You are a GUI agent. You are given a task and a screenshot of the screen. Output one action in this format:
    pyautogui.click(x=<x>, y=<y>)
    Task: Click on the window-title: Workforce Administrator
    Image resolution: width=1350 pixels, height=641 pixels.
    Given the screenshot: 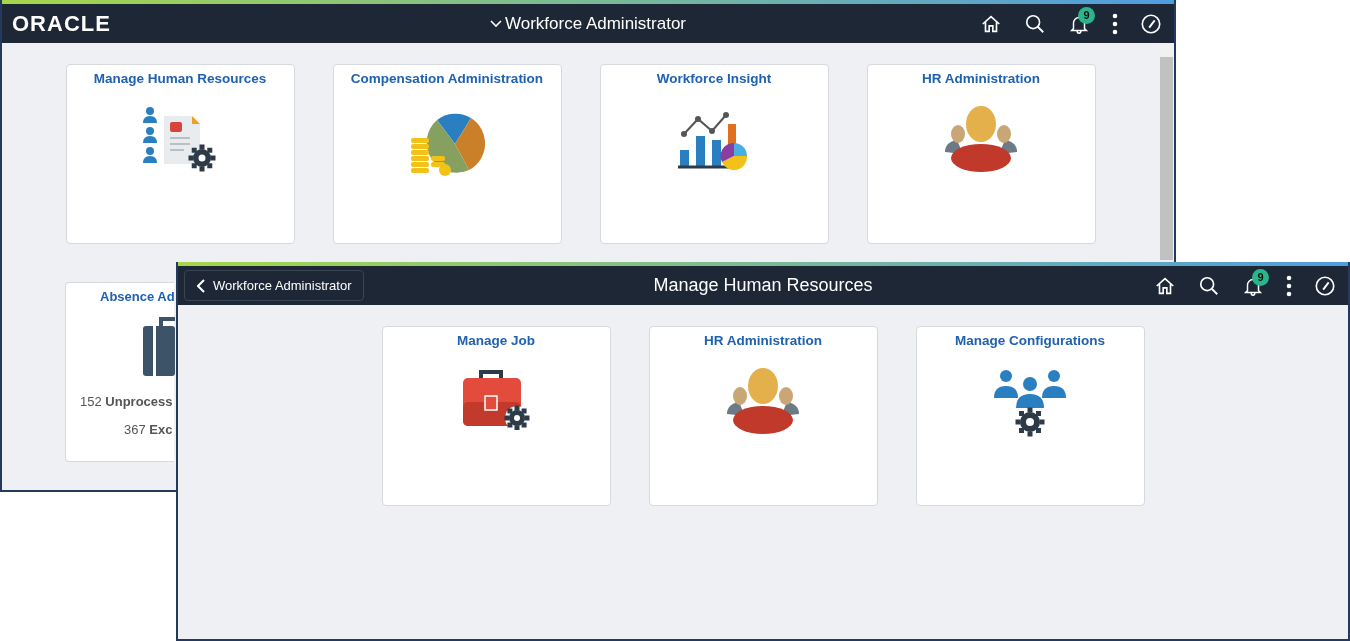 What is the action you would take?
    pyautogui.click(x=588, y=23)
    